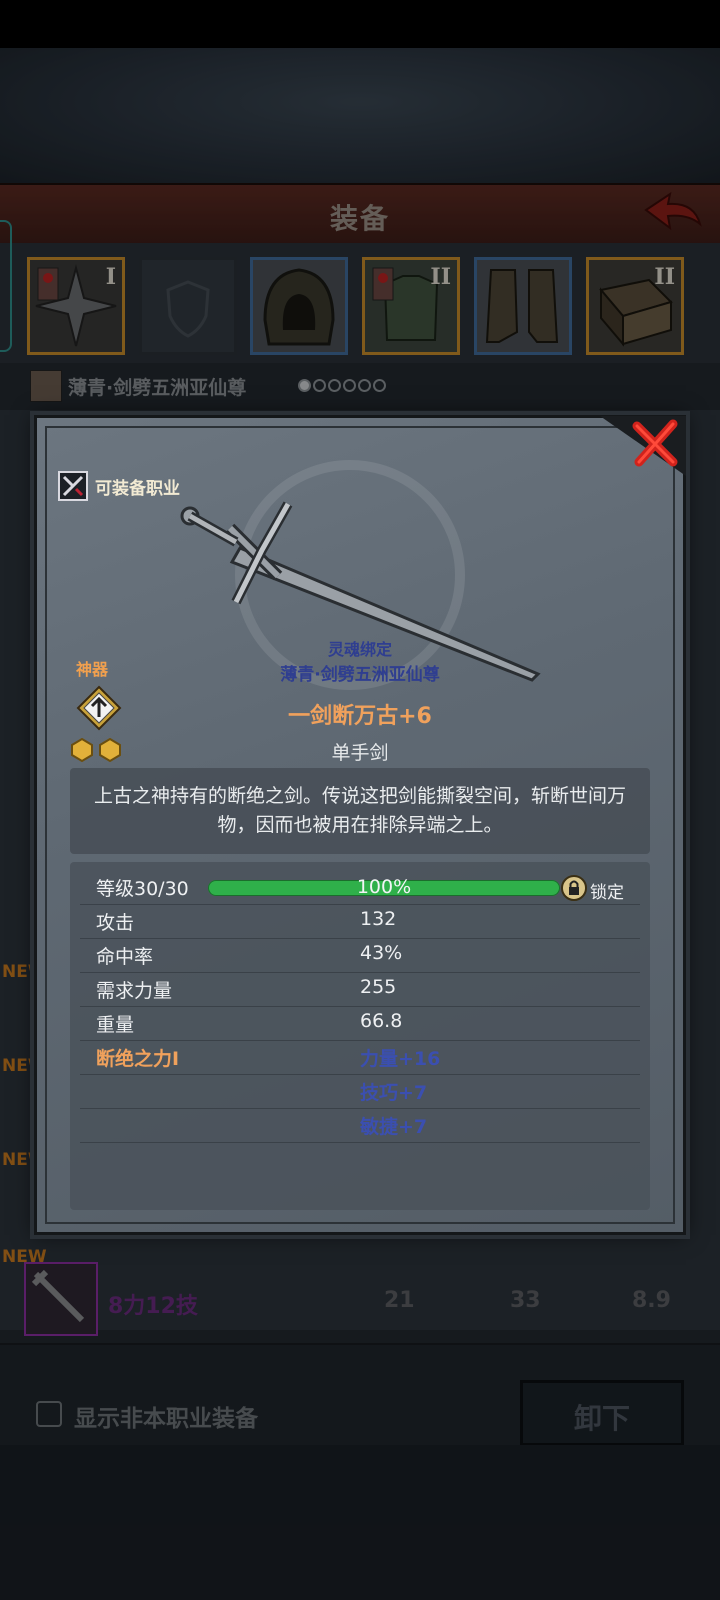 The image size is (720, 1600). Describe the element at coordinates (400, 1059) in the screenshot. I see `bonus-value: 力量+16` at that location.